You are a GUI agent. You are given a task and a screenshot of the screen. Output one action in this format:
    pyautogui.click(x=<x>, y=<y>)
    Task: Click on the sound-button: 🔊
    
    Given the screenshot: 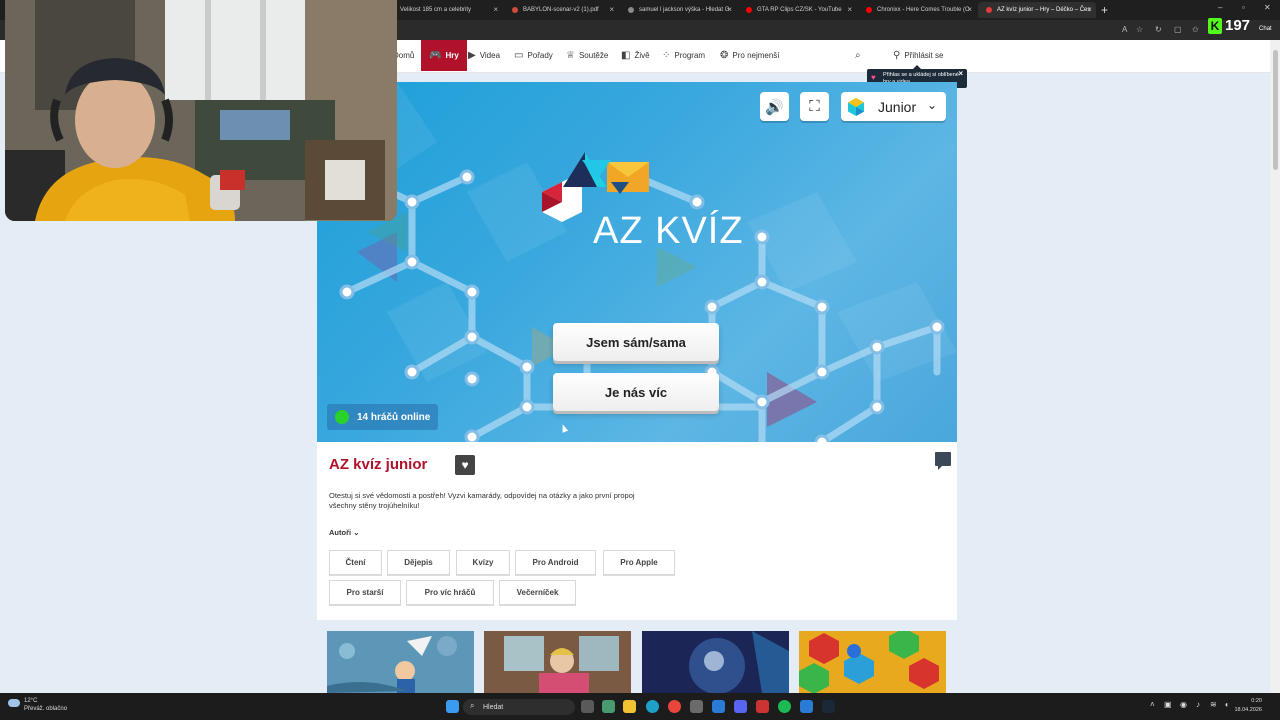 What is the action you would take?
    pyautogui.click(x=774, y=106)
    